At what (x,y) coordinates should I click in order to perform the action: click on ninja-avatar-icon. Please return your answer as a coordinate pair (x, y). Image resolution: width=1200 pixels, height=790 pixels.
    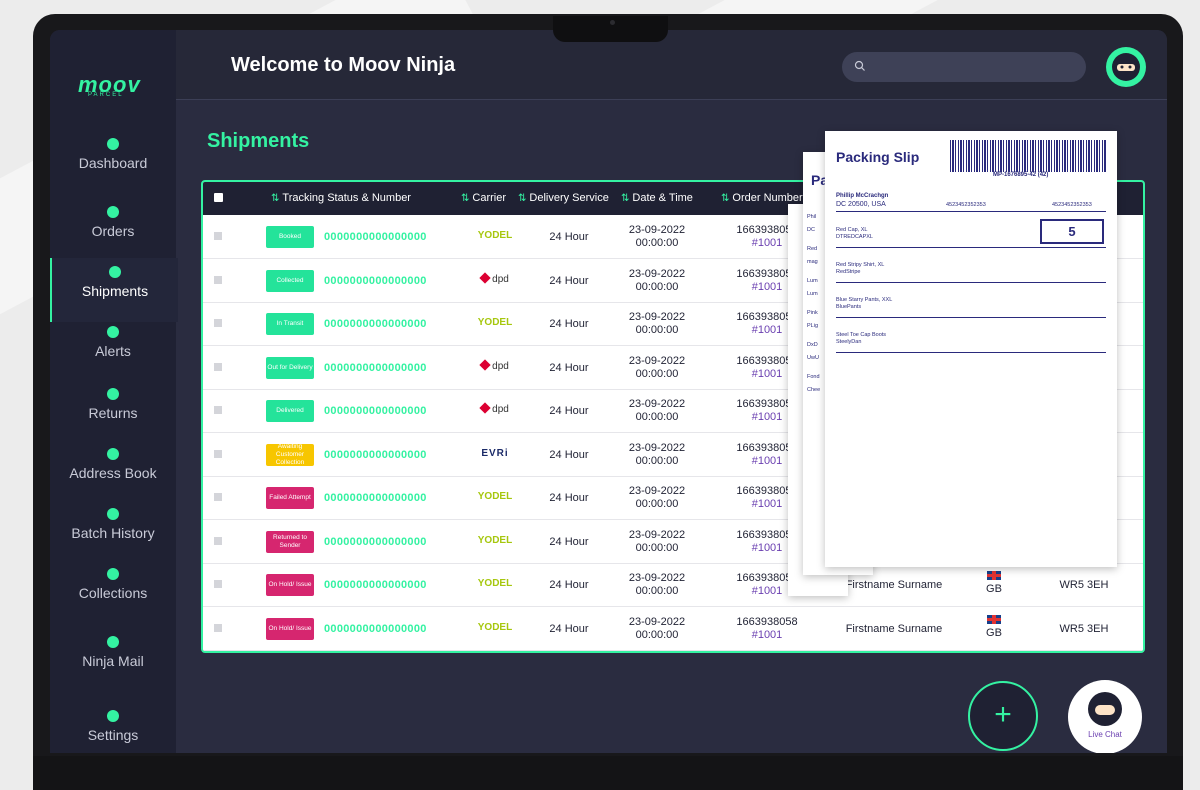
    Looking at the image, I should click on (1126, 67).